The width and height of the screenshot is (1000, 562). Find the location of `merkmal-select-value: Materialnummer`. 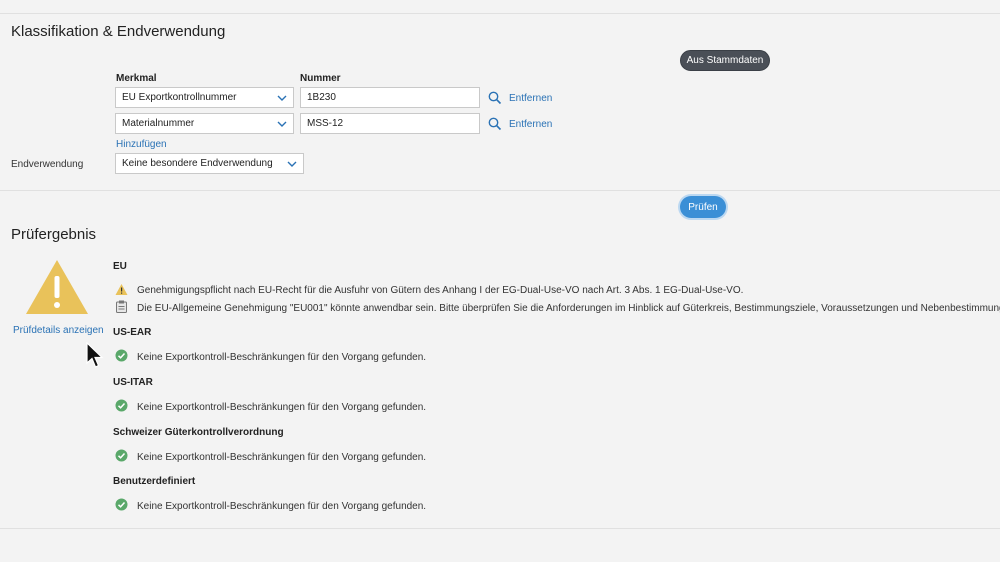

merkmal-select-value: Materialnummer is located at coordinates (158, 123).